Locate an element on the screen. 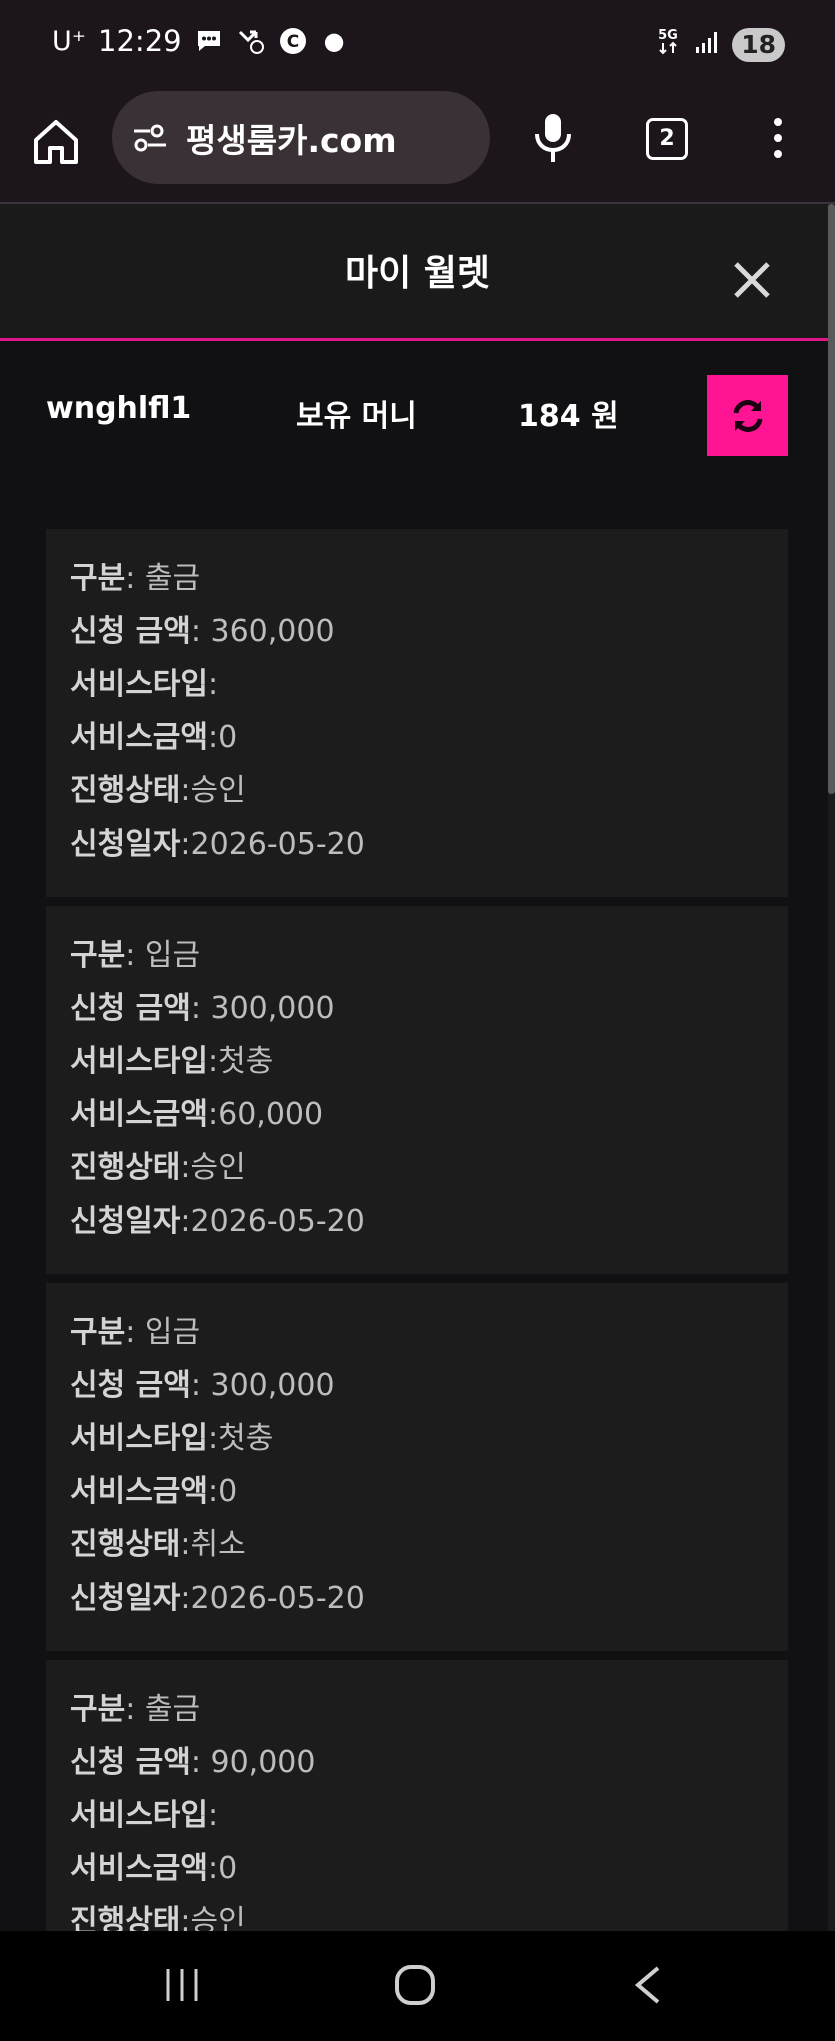  date-value: :2026-05-20 is located at coordinates (272, 844).